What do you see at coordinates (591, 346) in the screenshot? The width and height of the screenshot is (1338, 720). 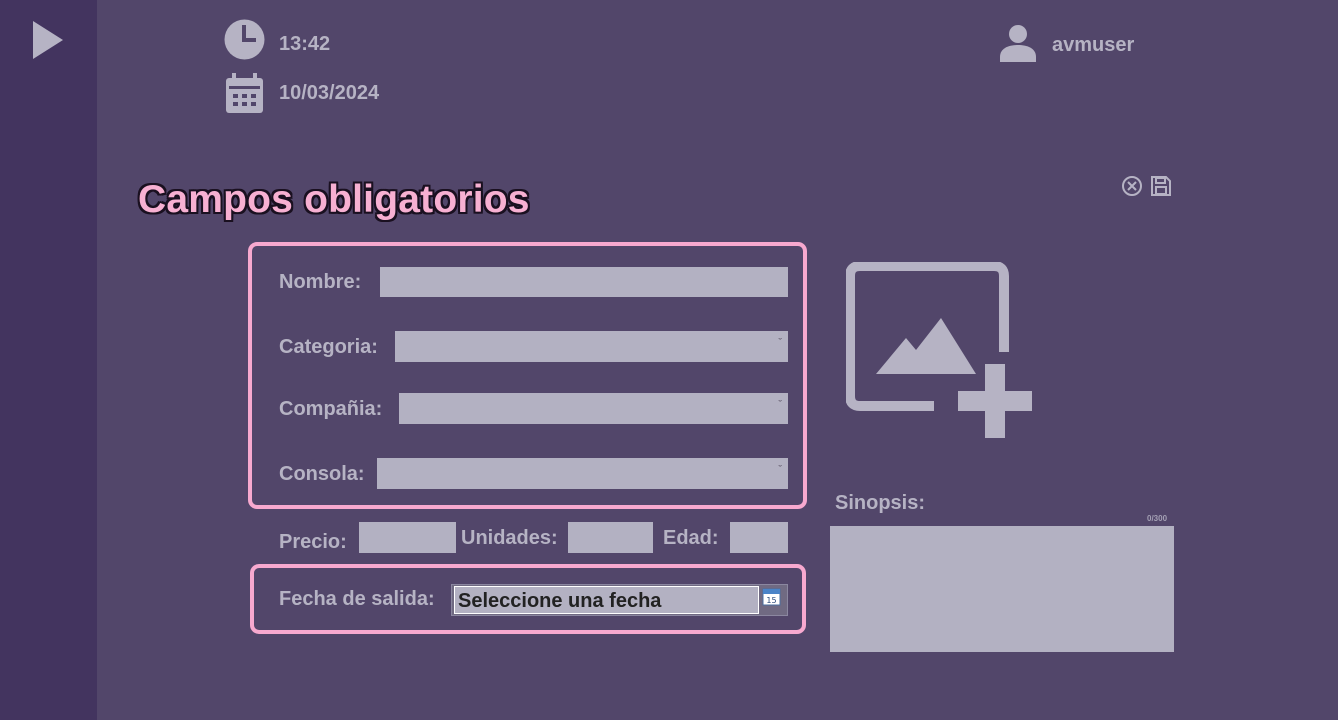 I see `categoria-select: ˇ` at bounding box center [591, 346].